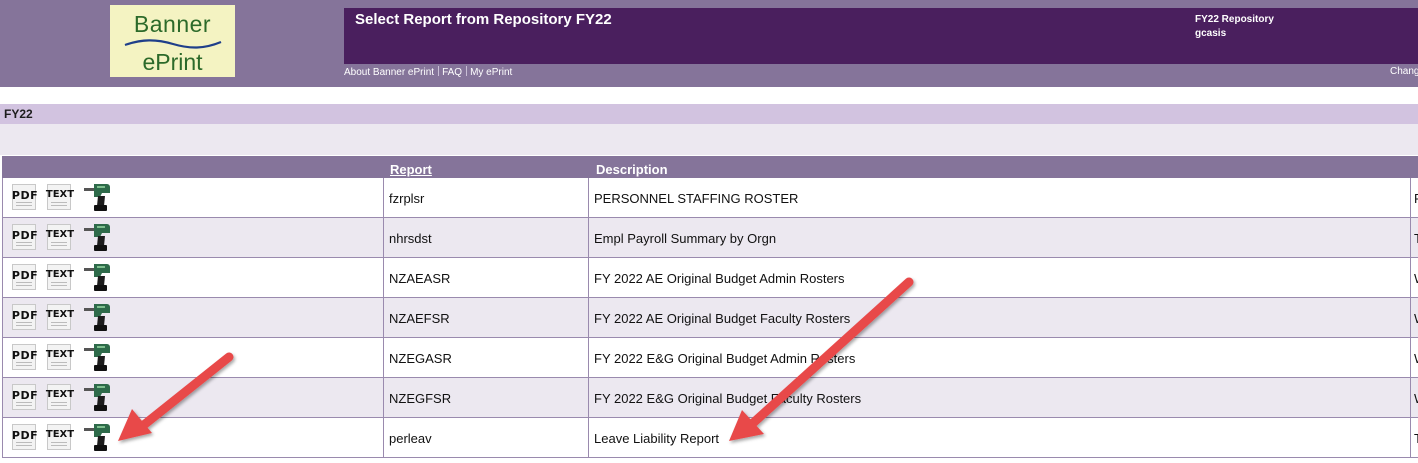 This screenshot has width=1418, height=463. I want to click on table-header: Report Description, so click(710, 167).